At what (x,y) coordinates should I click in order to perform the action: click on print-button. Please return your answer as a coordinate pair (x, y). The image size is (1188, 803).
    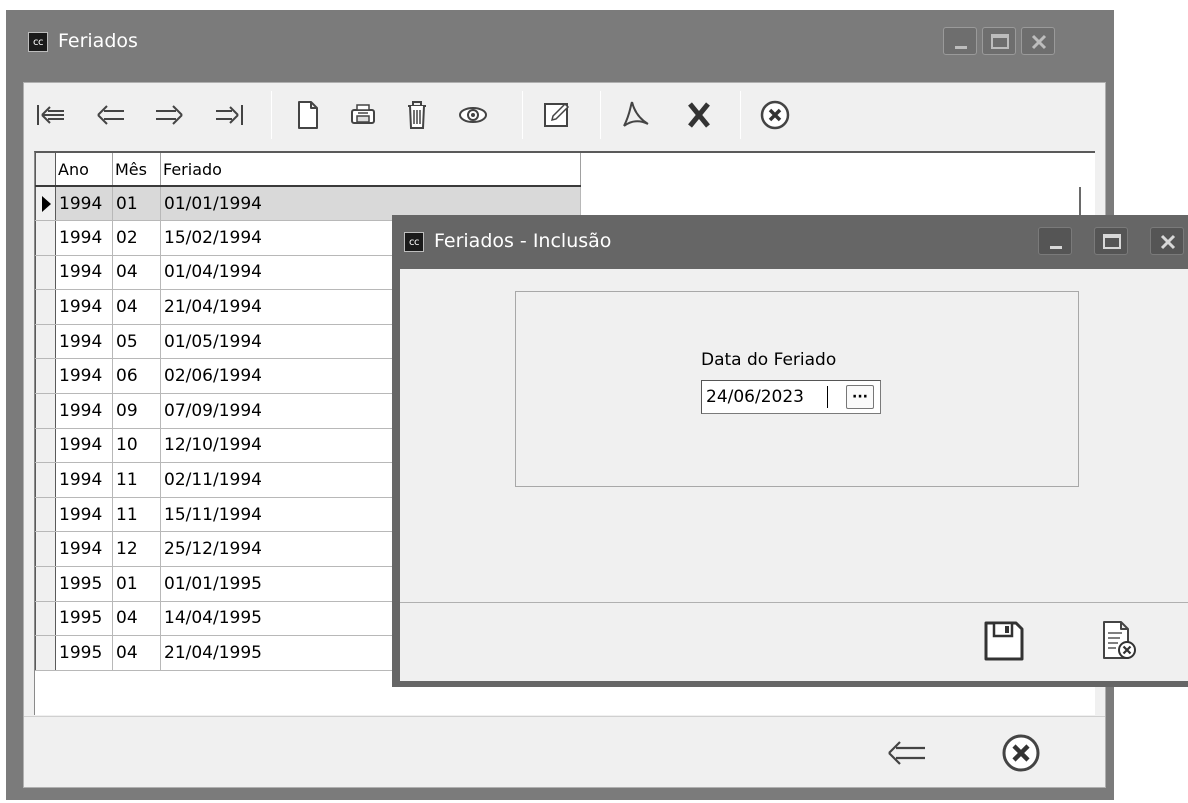
    Looking at the image, I should click on (363, 115).